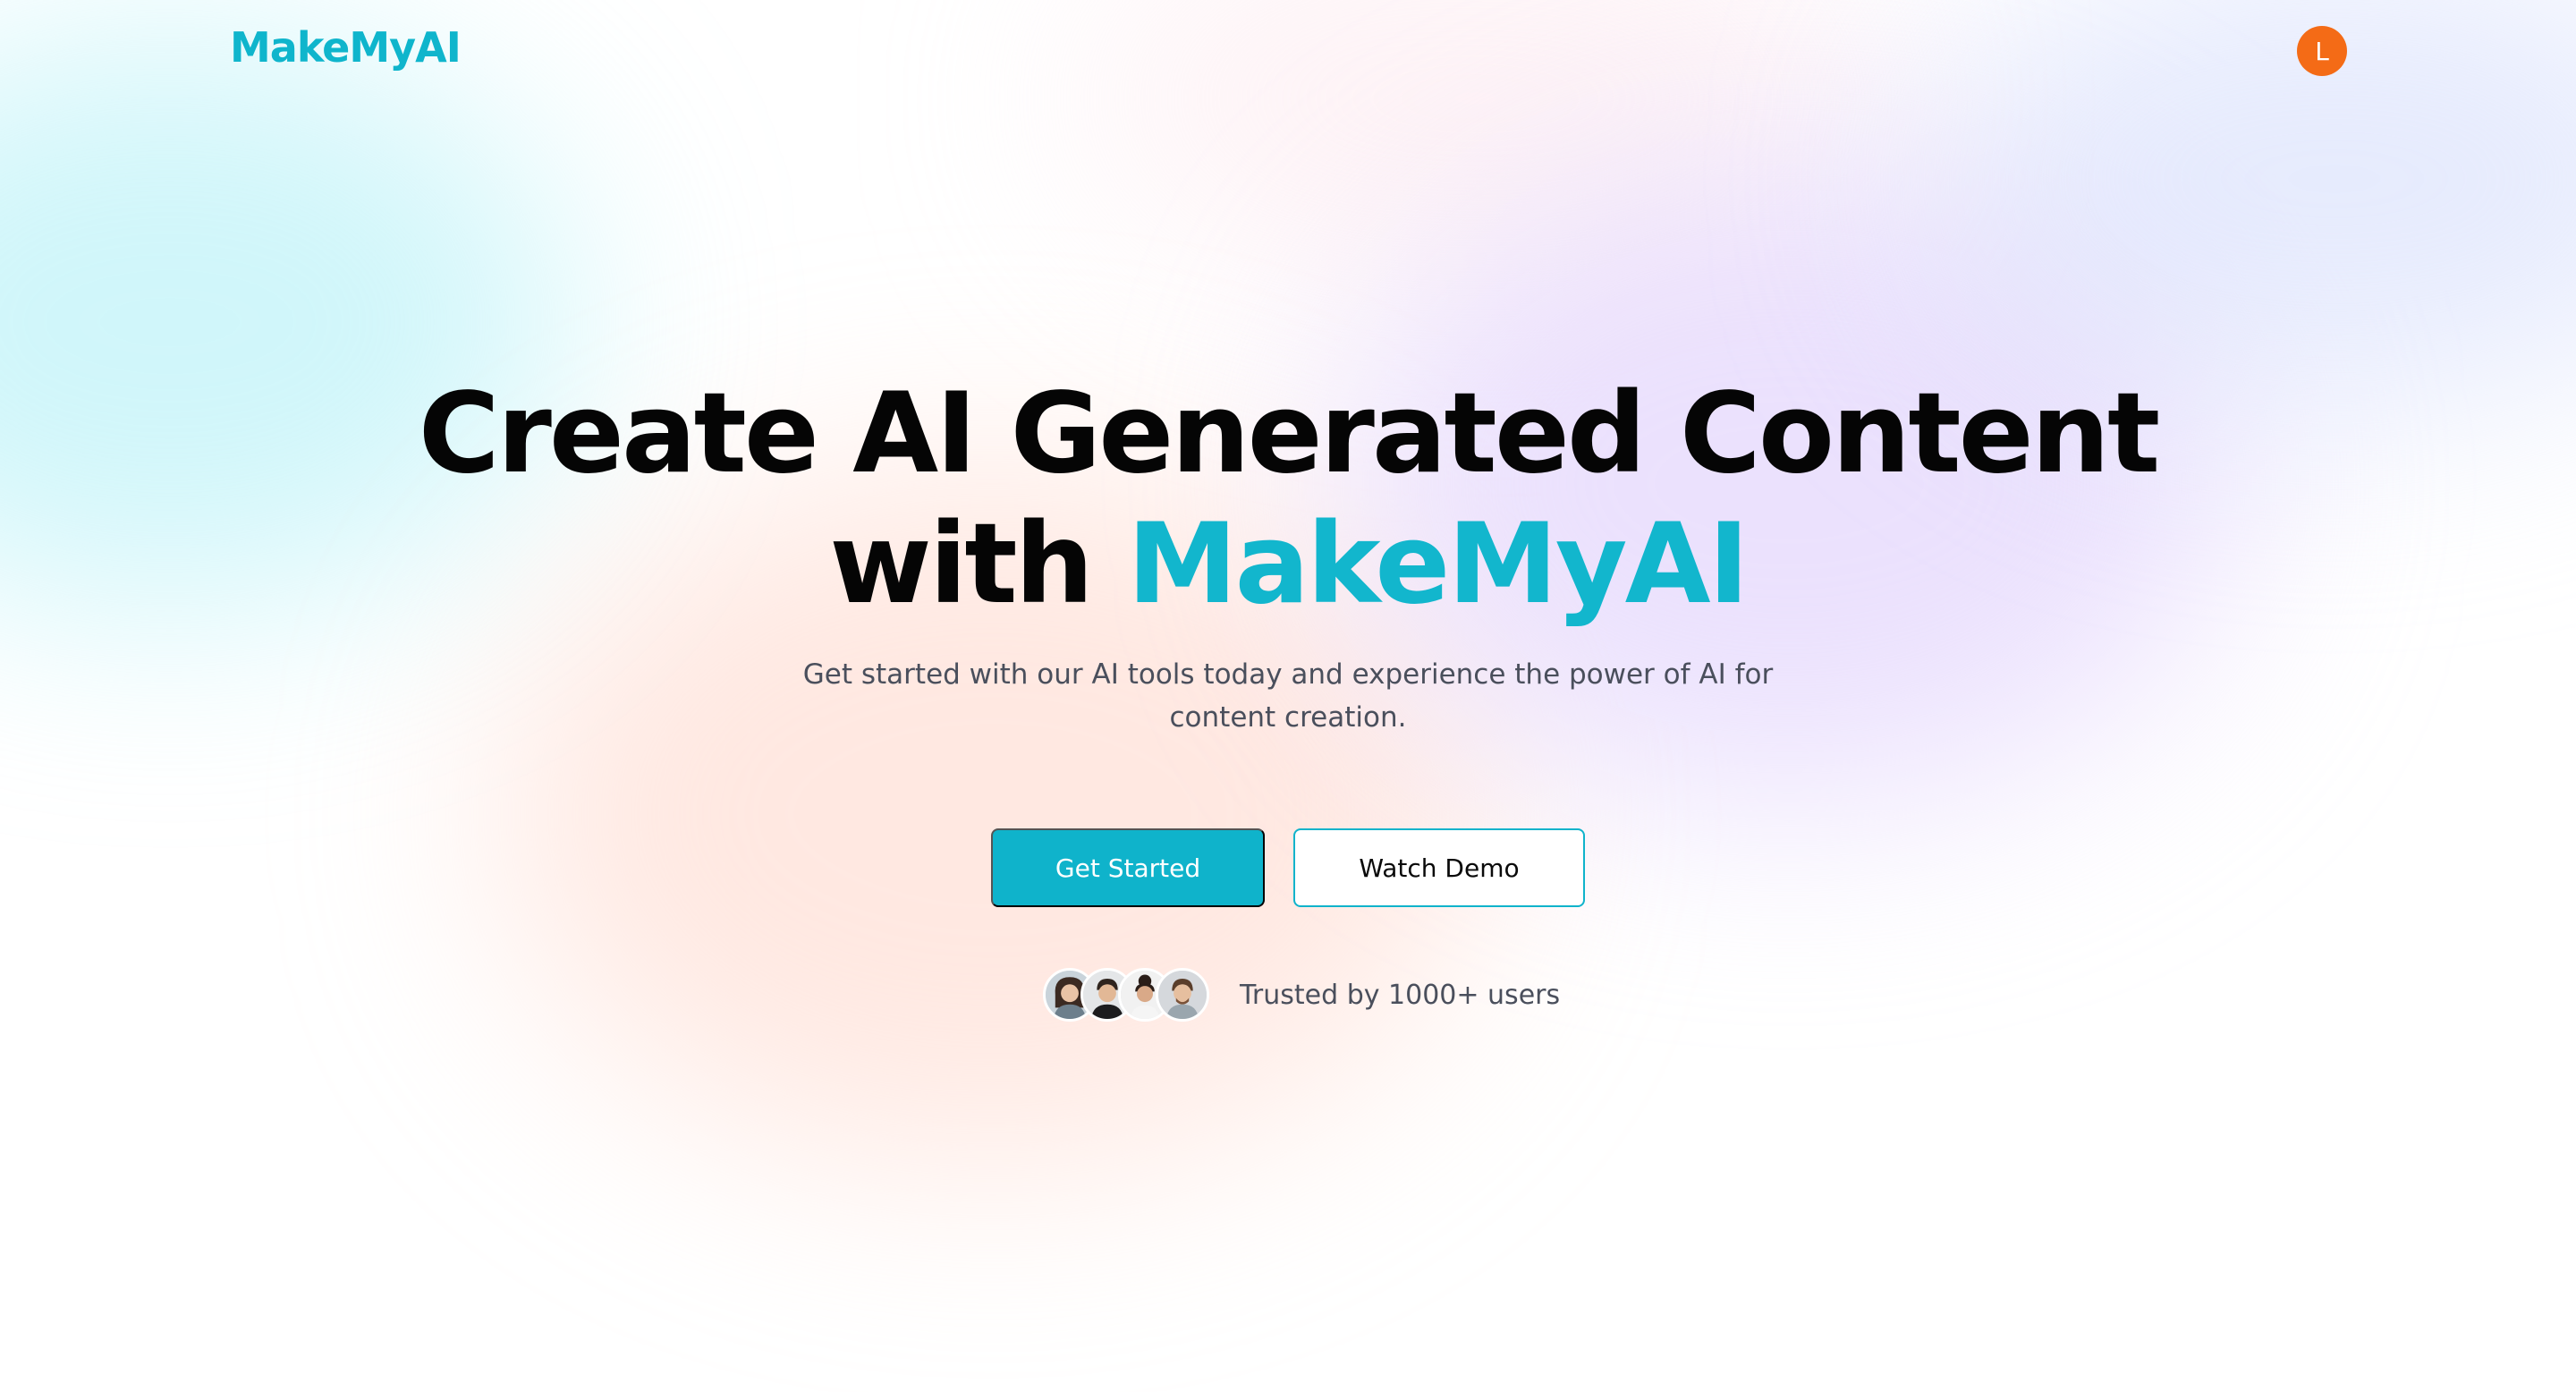  Describe the element at coordinates (961, 564) in the screenshot. I see `hero-title-prefix: with` at that location.